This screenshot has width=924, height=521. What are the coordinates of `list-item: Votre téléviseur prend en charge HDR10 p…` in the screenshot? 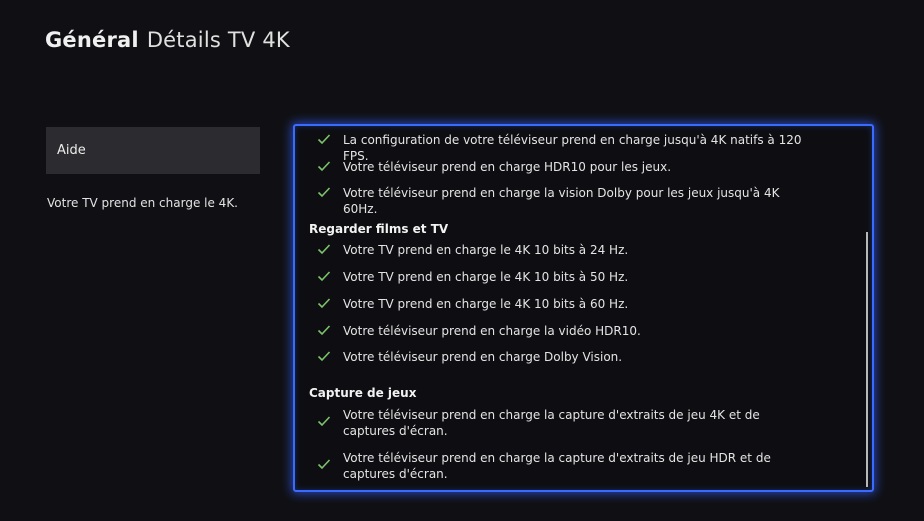 It's located at (563, 167).